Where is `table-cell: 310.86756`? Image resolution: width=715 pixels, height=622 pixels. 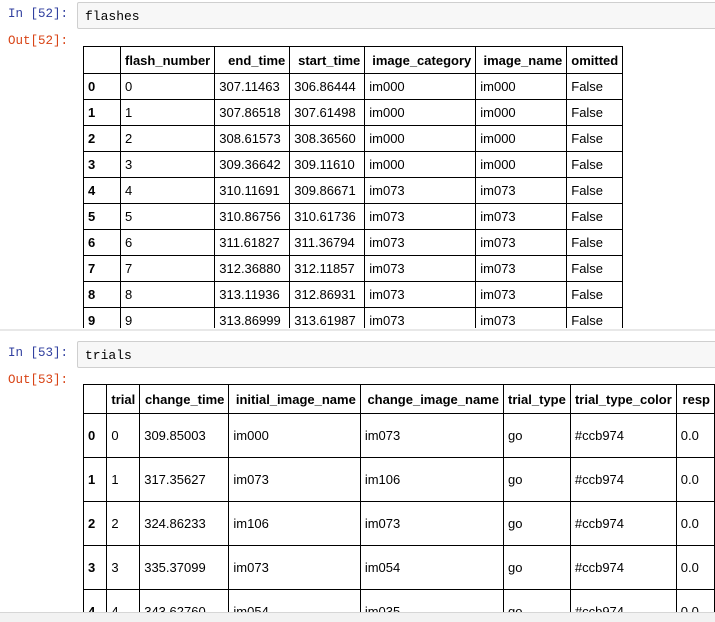 table-cell: 310.86756 is located at coordinates (252, 216).